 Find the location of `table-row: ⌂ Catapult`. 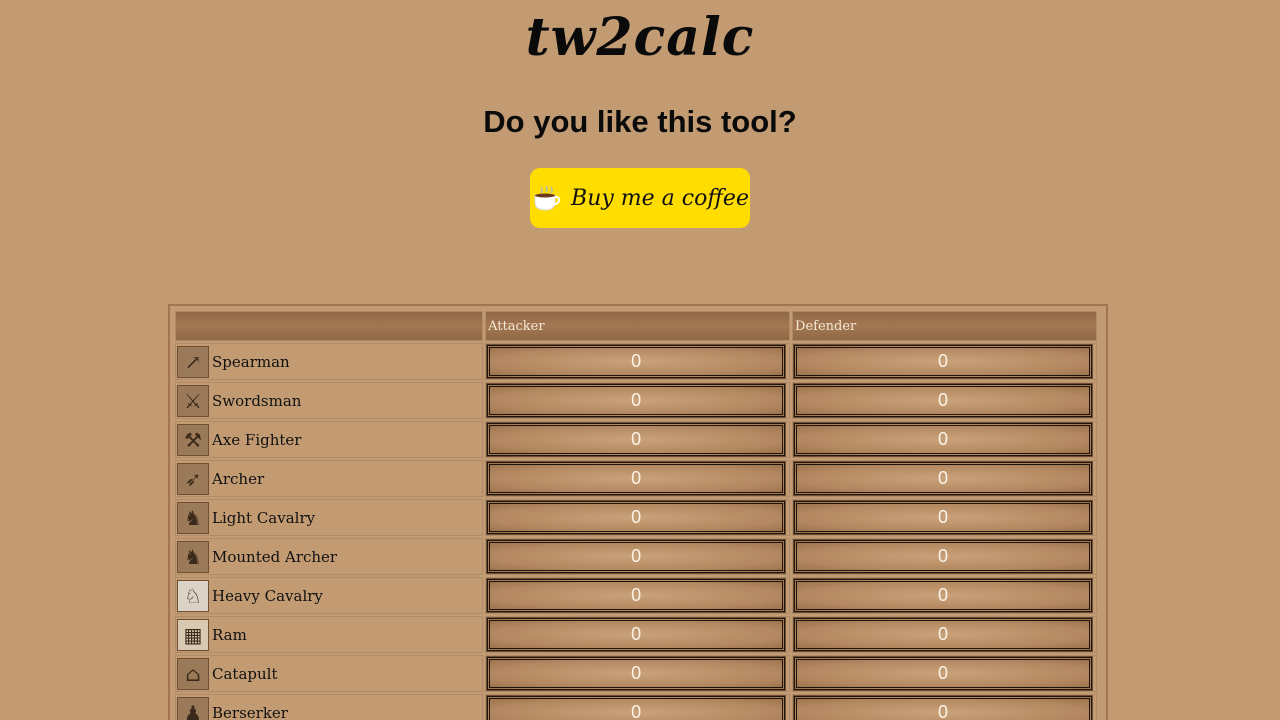

table-row: ⌂ Catapult is located at coordinates (636, 673).